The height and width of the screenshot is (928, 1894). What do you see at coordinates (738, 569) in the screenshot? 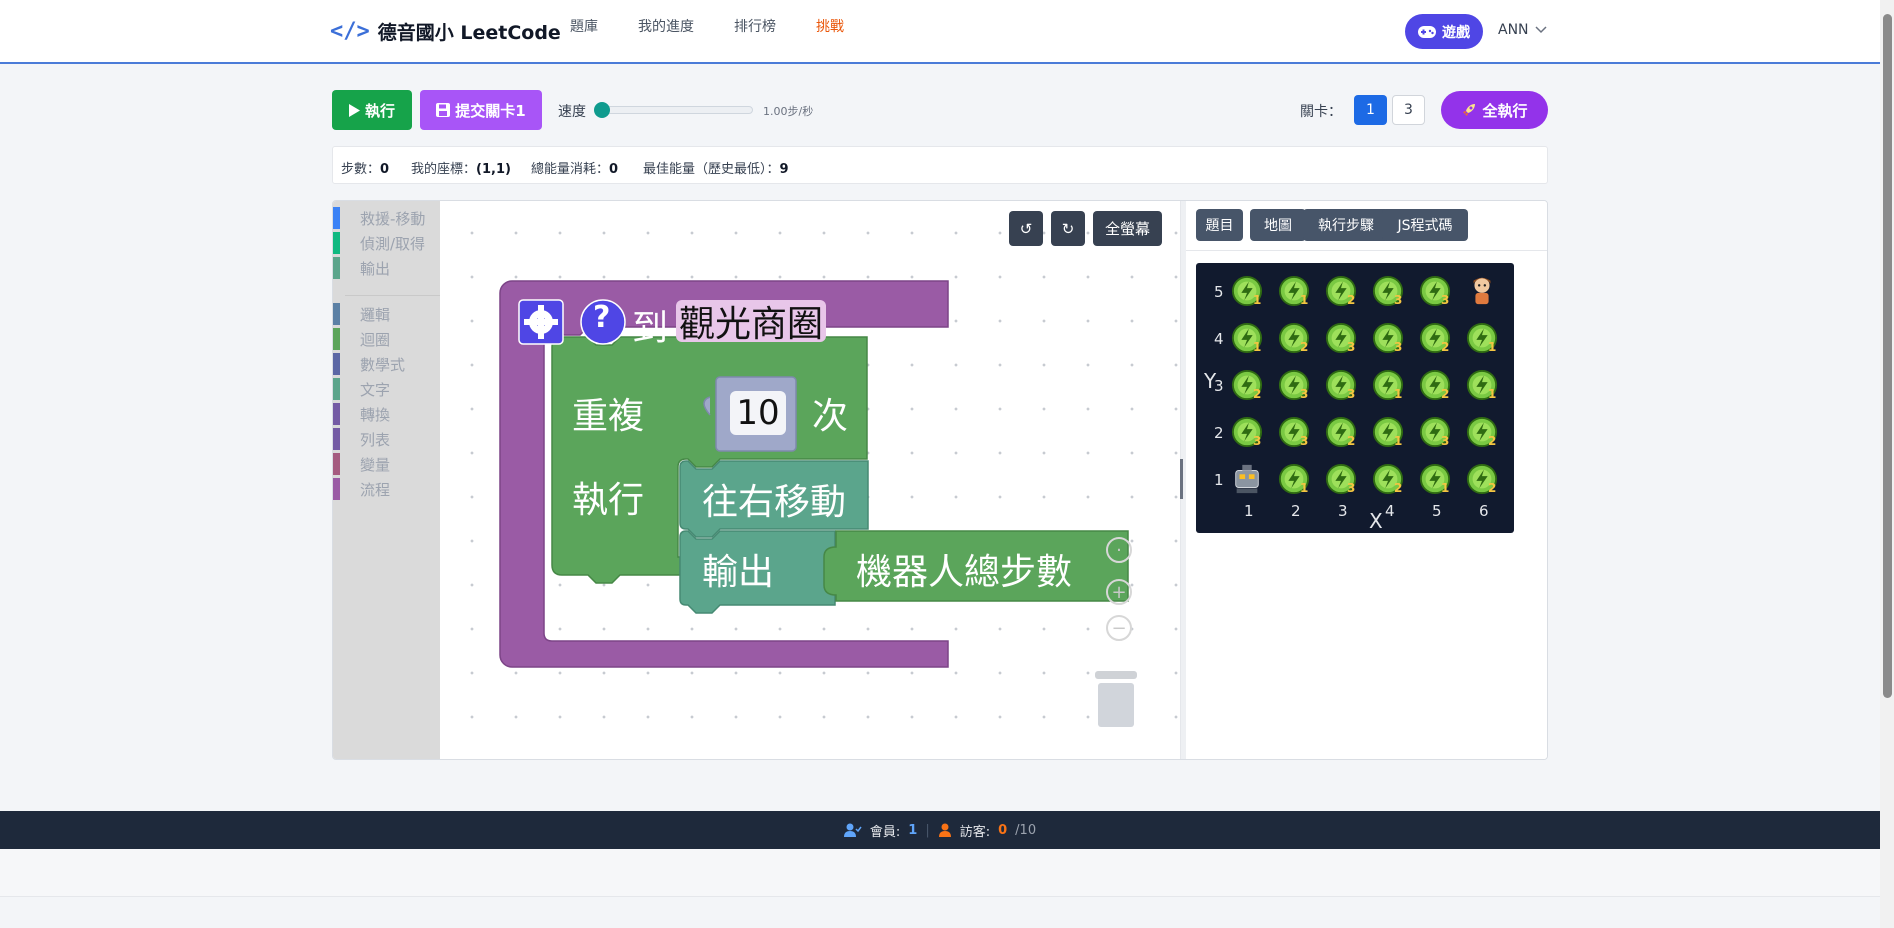
I see `output-label: 輸出` at bounding box center [738, 569].